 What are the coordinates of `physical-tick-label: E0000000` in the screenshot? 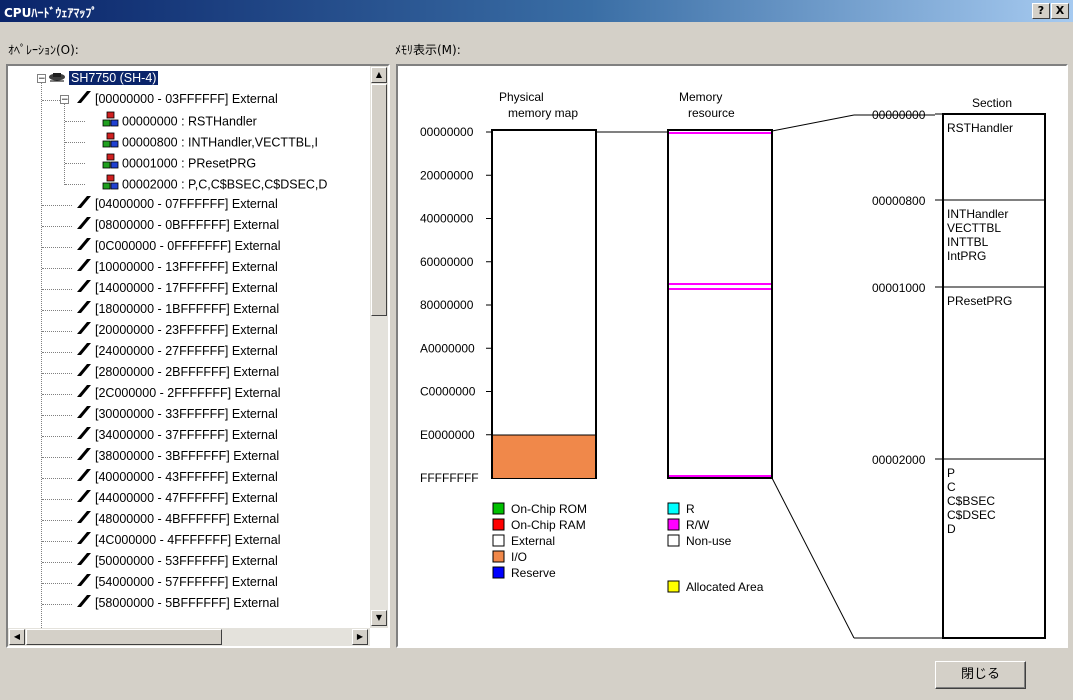 It's located at (447, 435).